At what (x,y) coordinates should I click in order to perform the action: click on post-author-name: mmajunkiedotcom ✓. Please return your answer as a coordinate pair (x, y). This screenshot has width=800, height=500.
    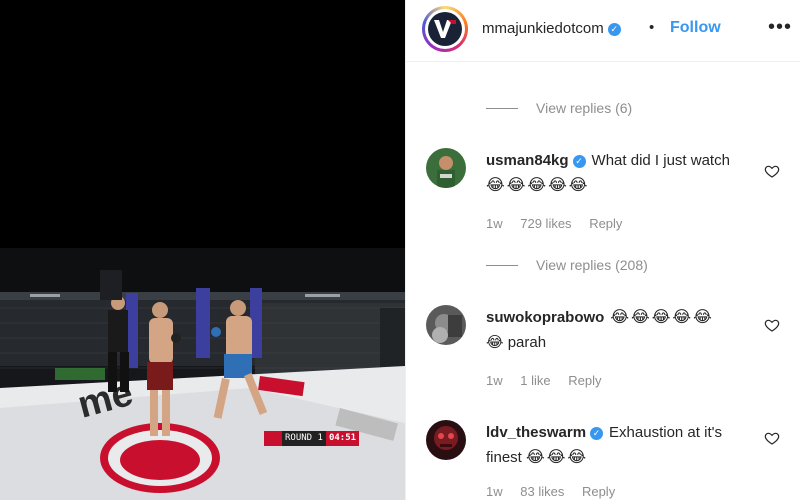
    Looking at the image, I should click on (551, 28).